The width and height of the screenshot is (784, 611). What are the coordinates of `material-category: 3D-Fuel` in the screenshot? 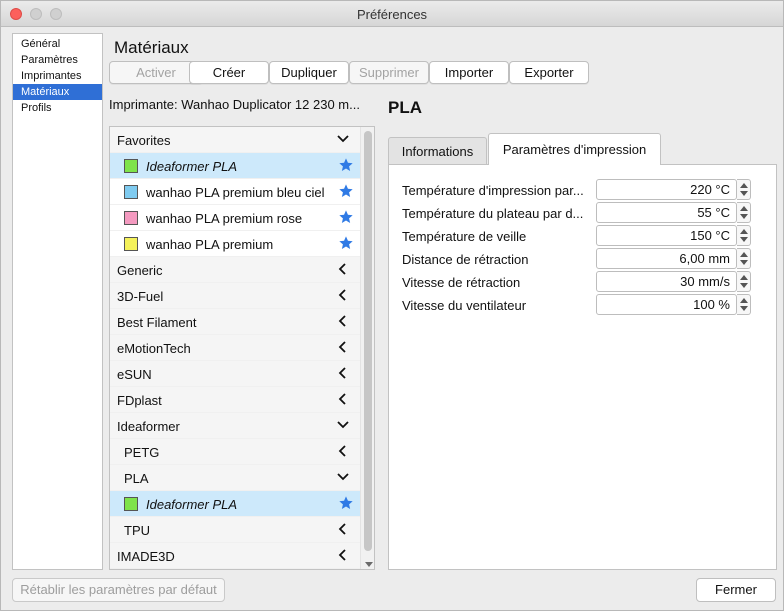 It's located at (235, 296).